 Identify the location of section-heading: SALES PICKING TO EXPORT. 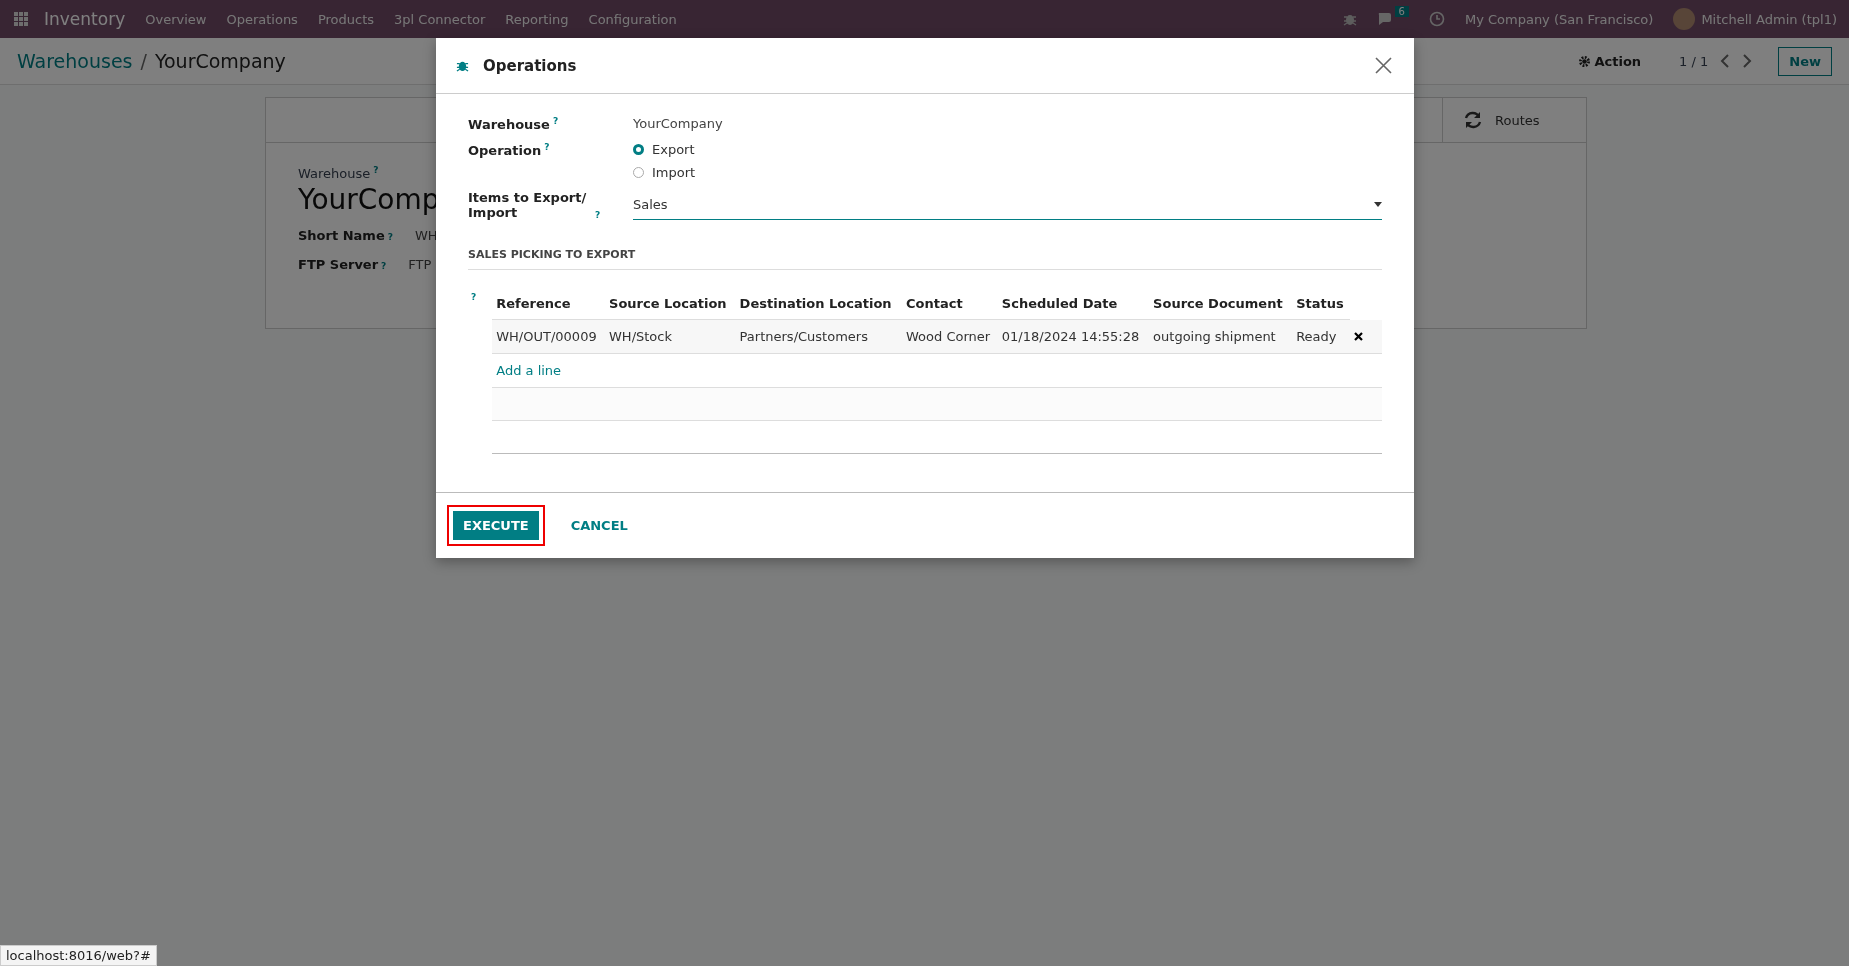
(925, 259).